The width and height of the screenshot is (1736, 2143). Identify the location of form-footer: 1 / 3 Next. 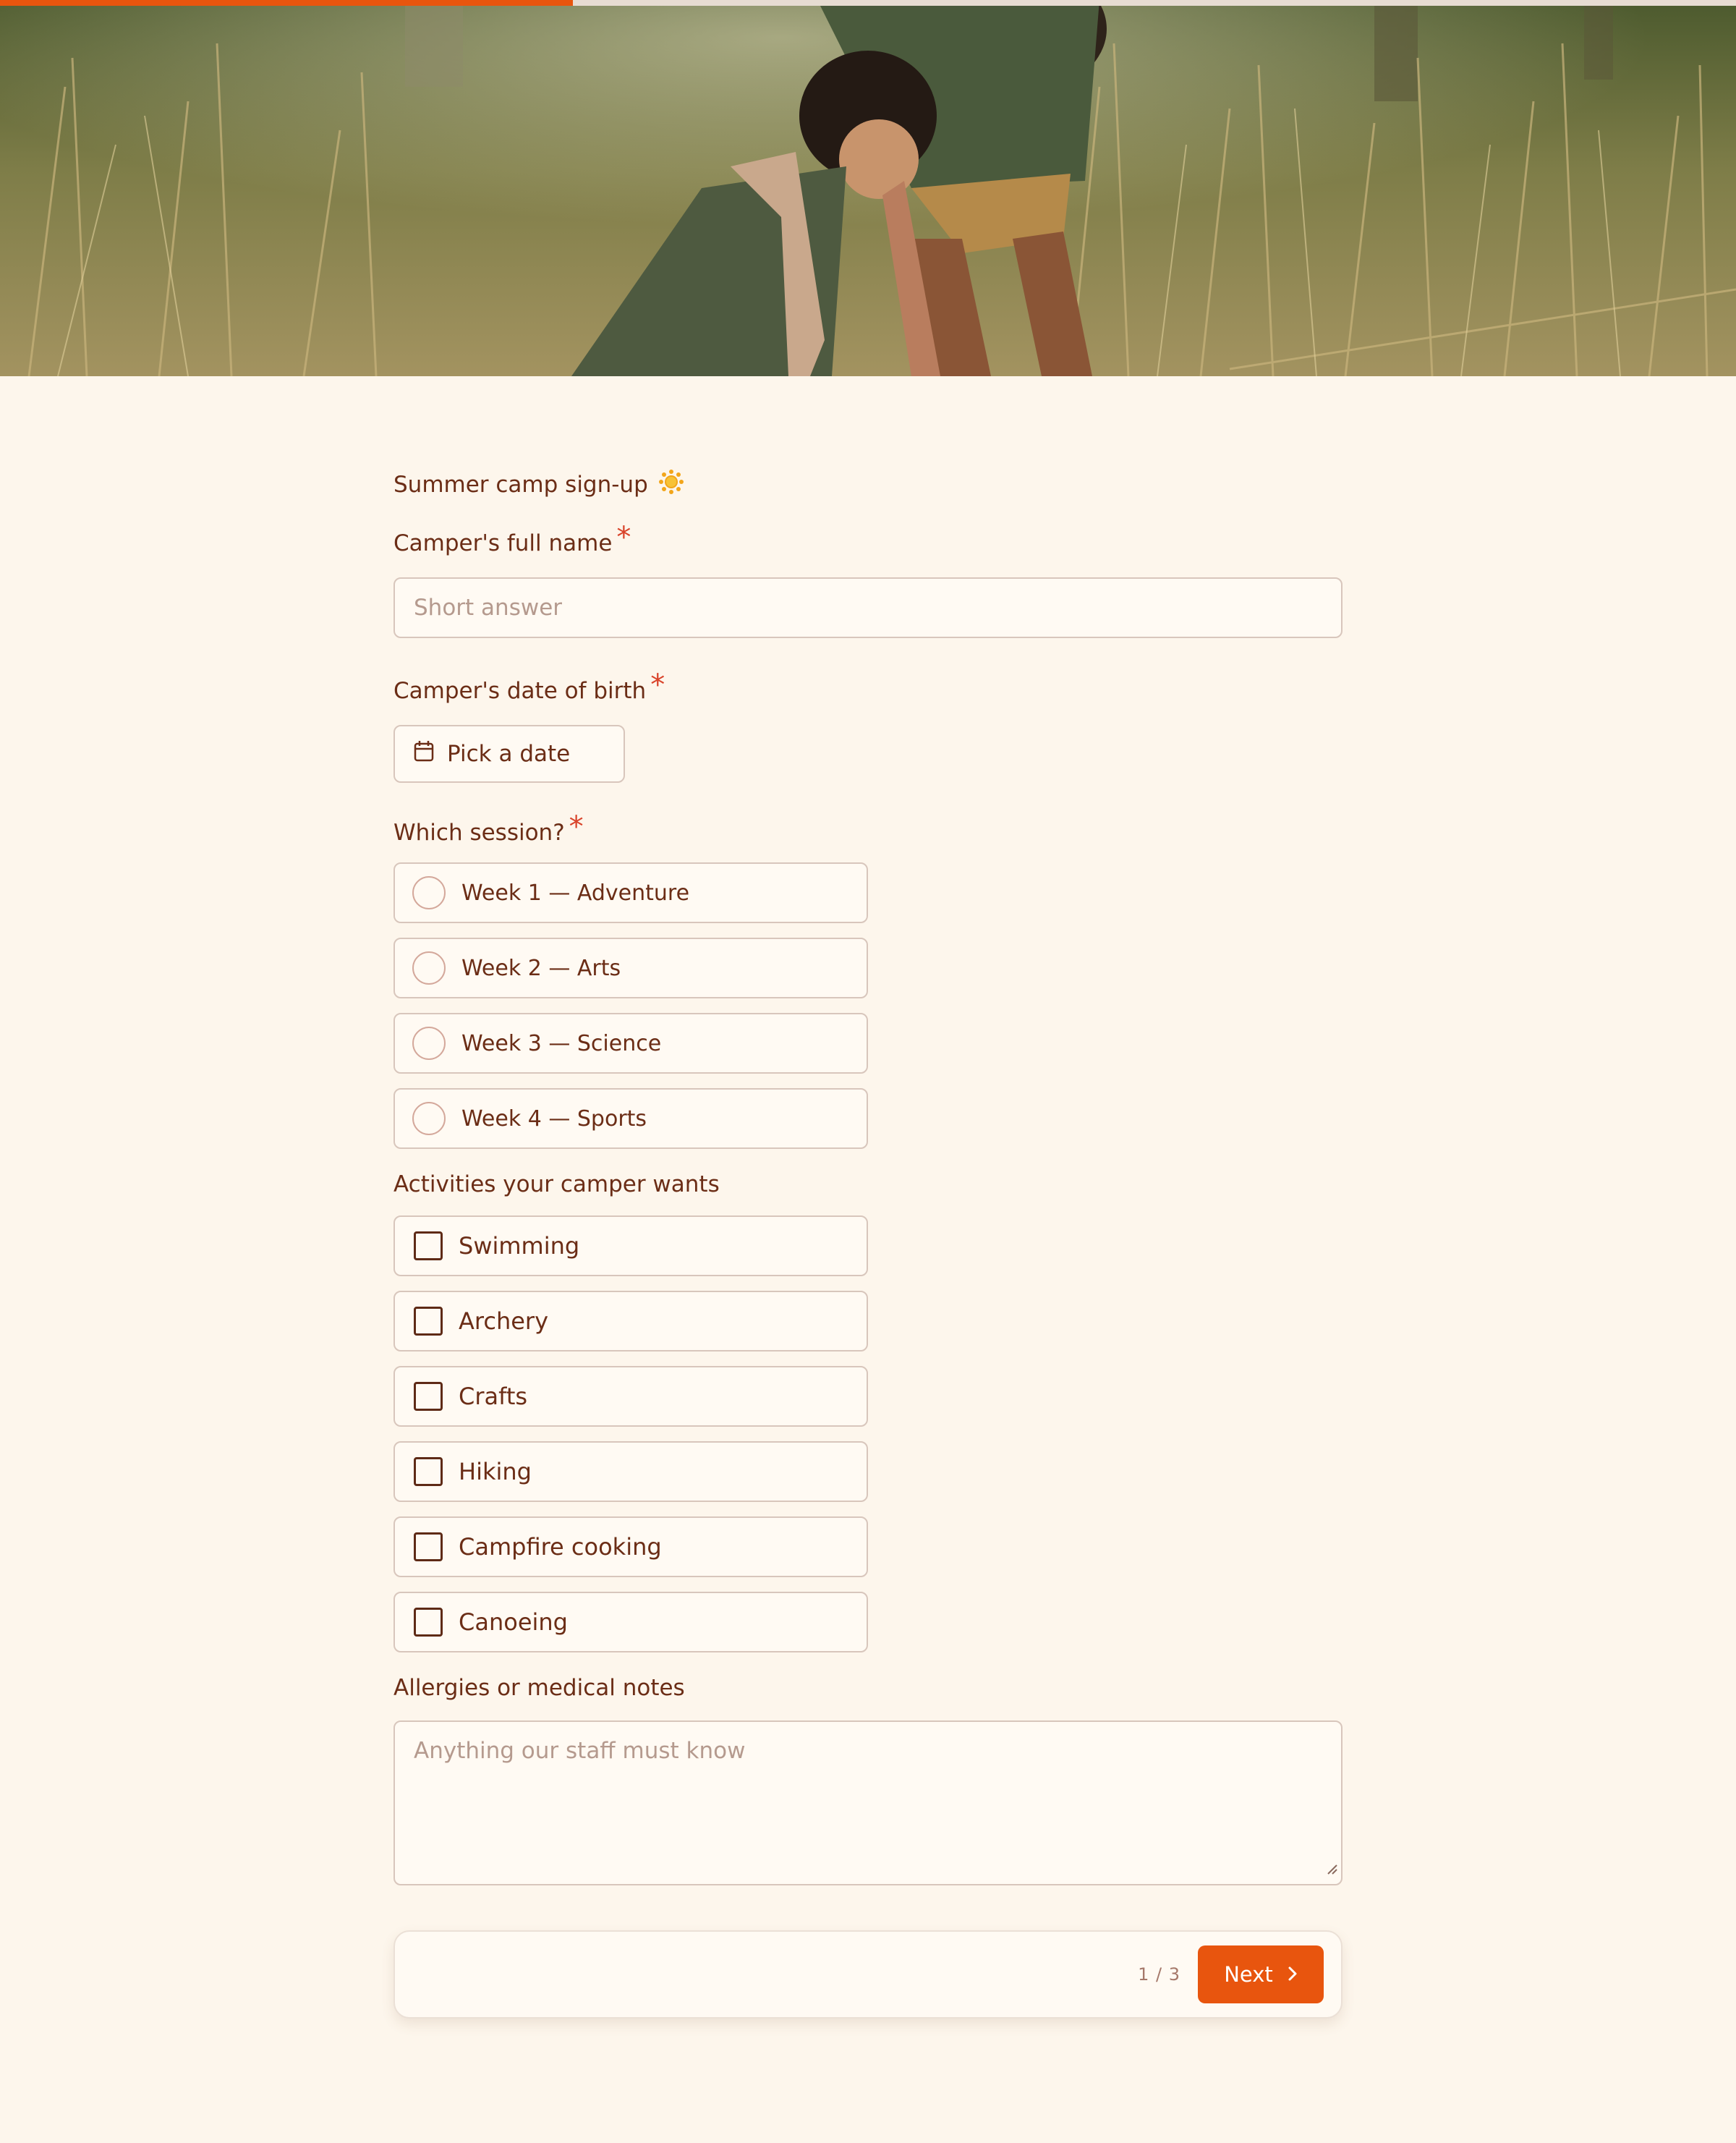
(868, 1974).